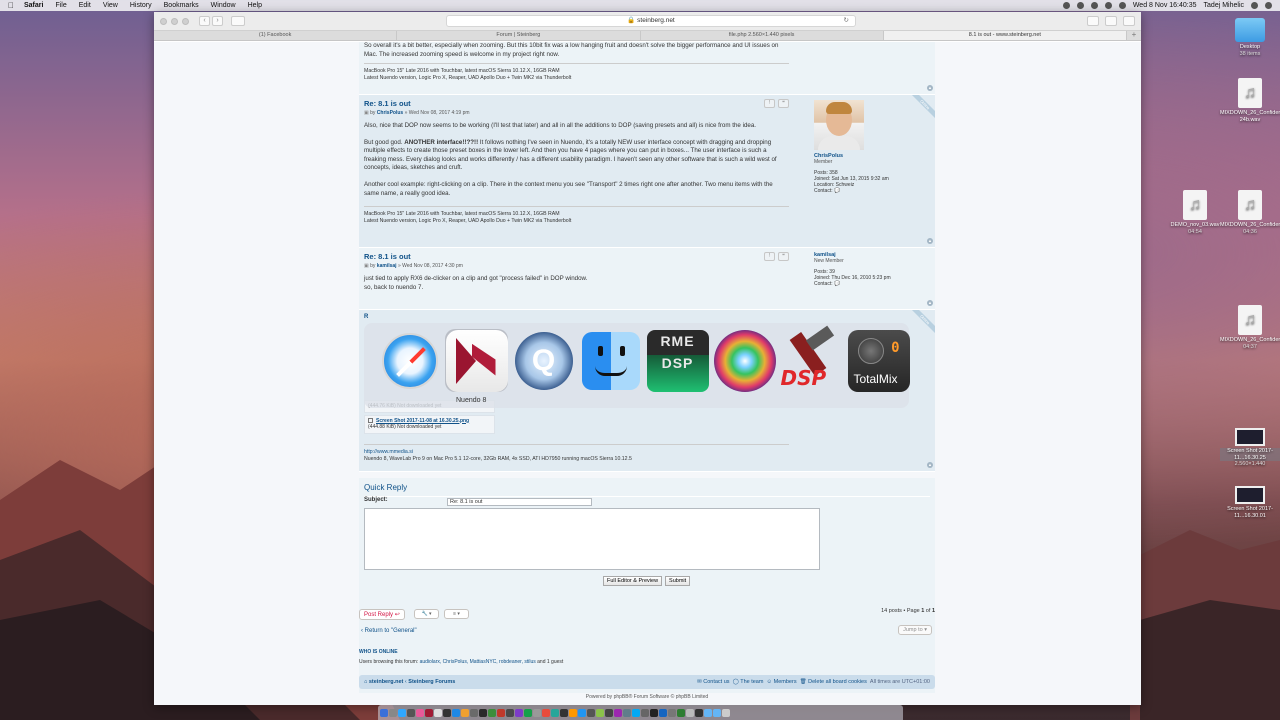 The width and height of the screenshot is (1280, 720). I want to click on clock: Wed 8 Nov 16:40:35, so click(1165, 5).